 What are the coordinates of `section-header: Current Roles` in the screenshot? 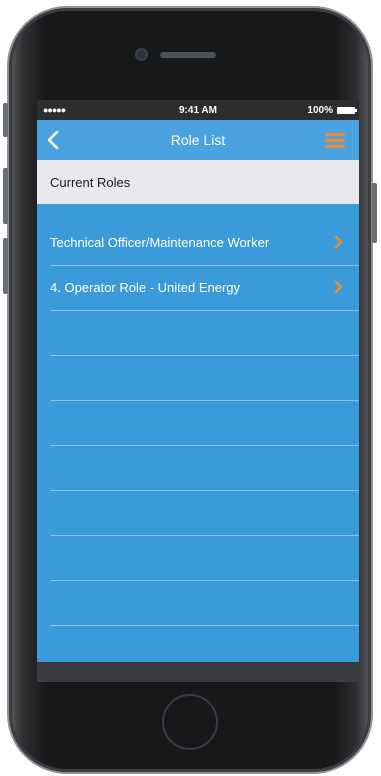 It's located at (198, 182).